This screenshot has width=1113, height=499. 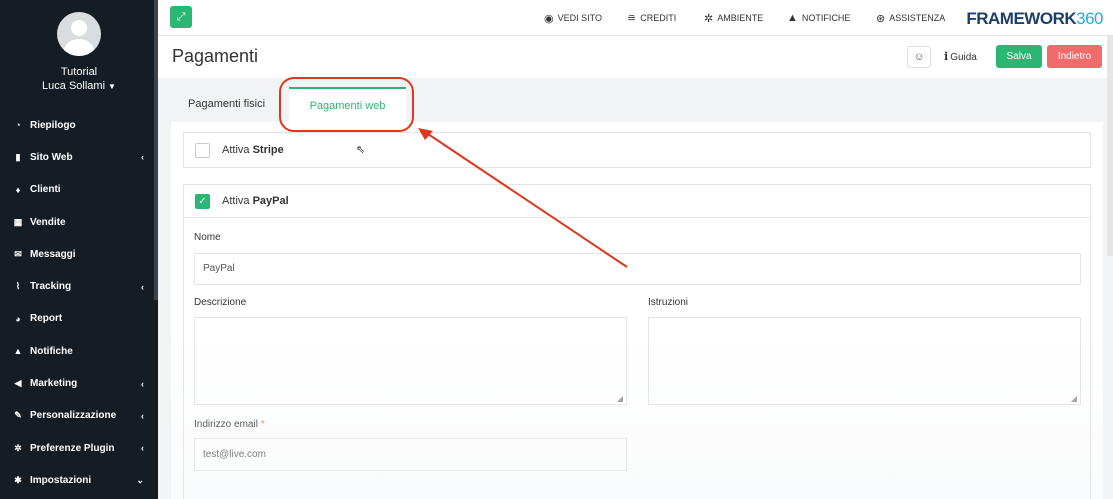 What do you see at coordinates (946, 56) in the screenshot?
I see `info-icon: i` at bounding box center [946, 56].